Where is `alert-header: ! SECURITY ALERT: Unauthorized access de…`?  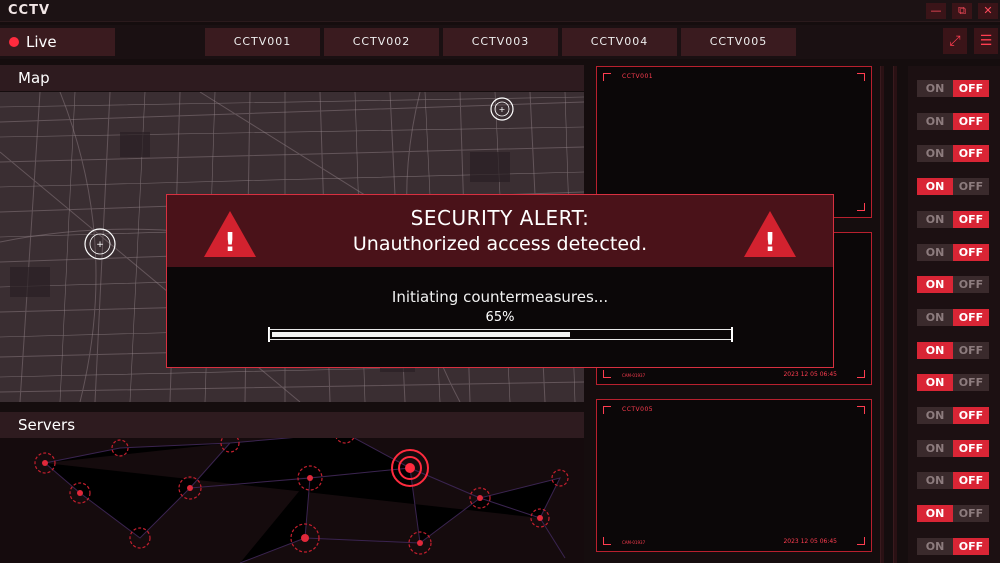
alert-header: ! SECURITY ALERT: Unauthorized access de… is located at coordinates (500, 231).